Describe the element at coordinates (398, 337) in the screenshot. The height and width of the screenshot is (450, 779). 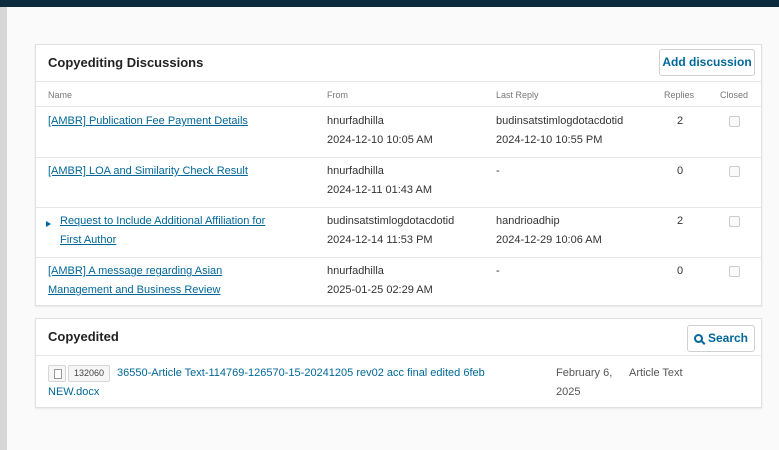
I see `copyedited-header: Copyedited Search` at that location.